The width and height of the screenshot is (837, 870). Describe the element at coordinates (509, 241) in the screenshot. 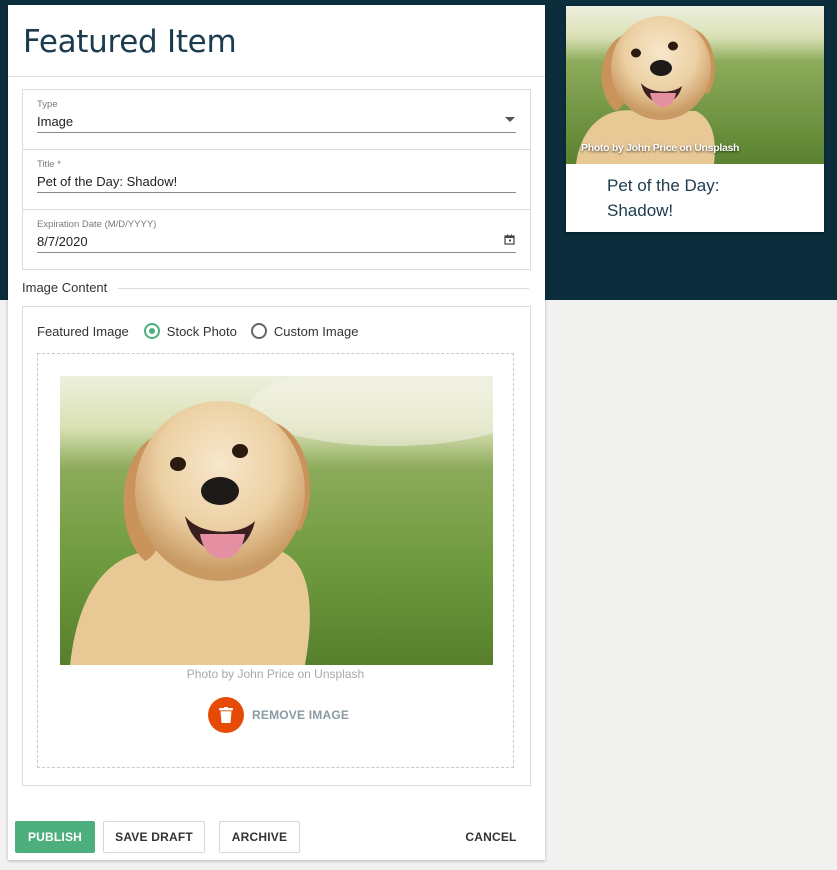

I see `calendar-icon` at that location.